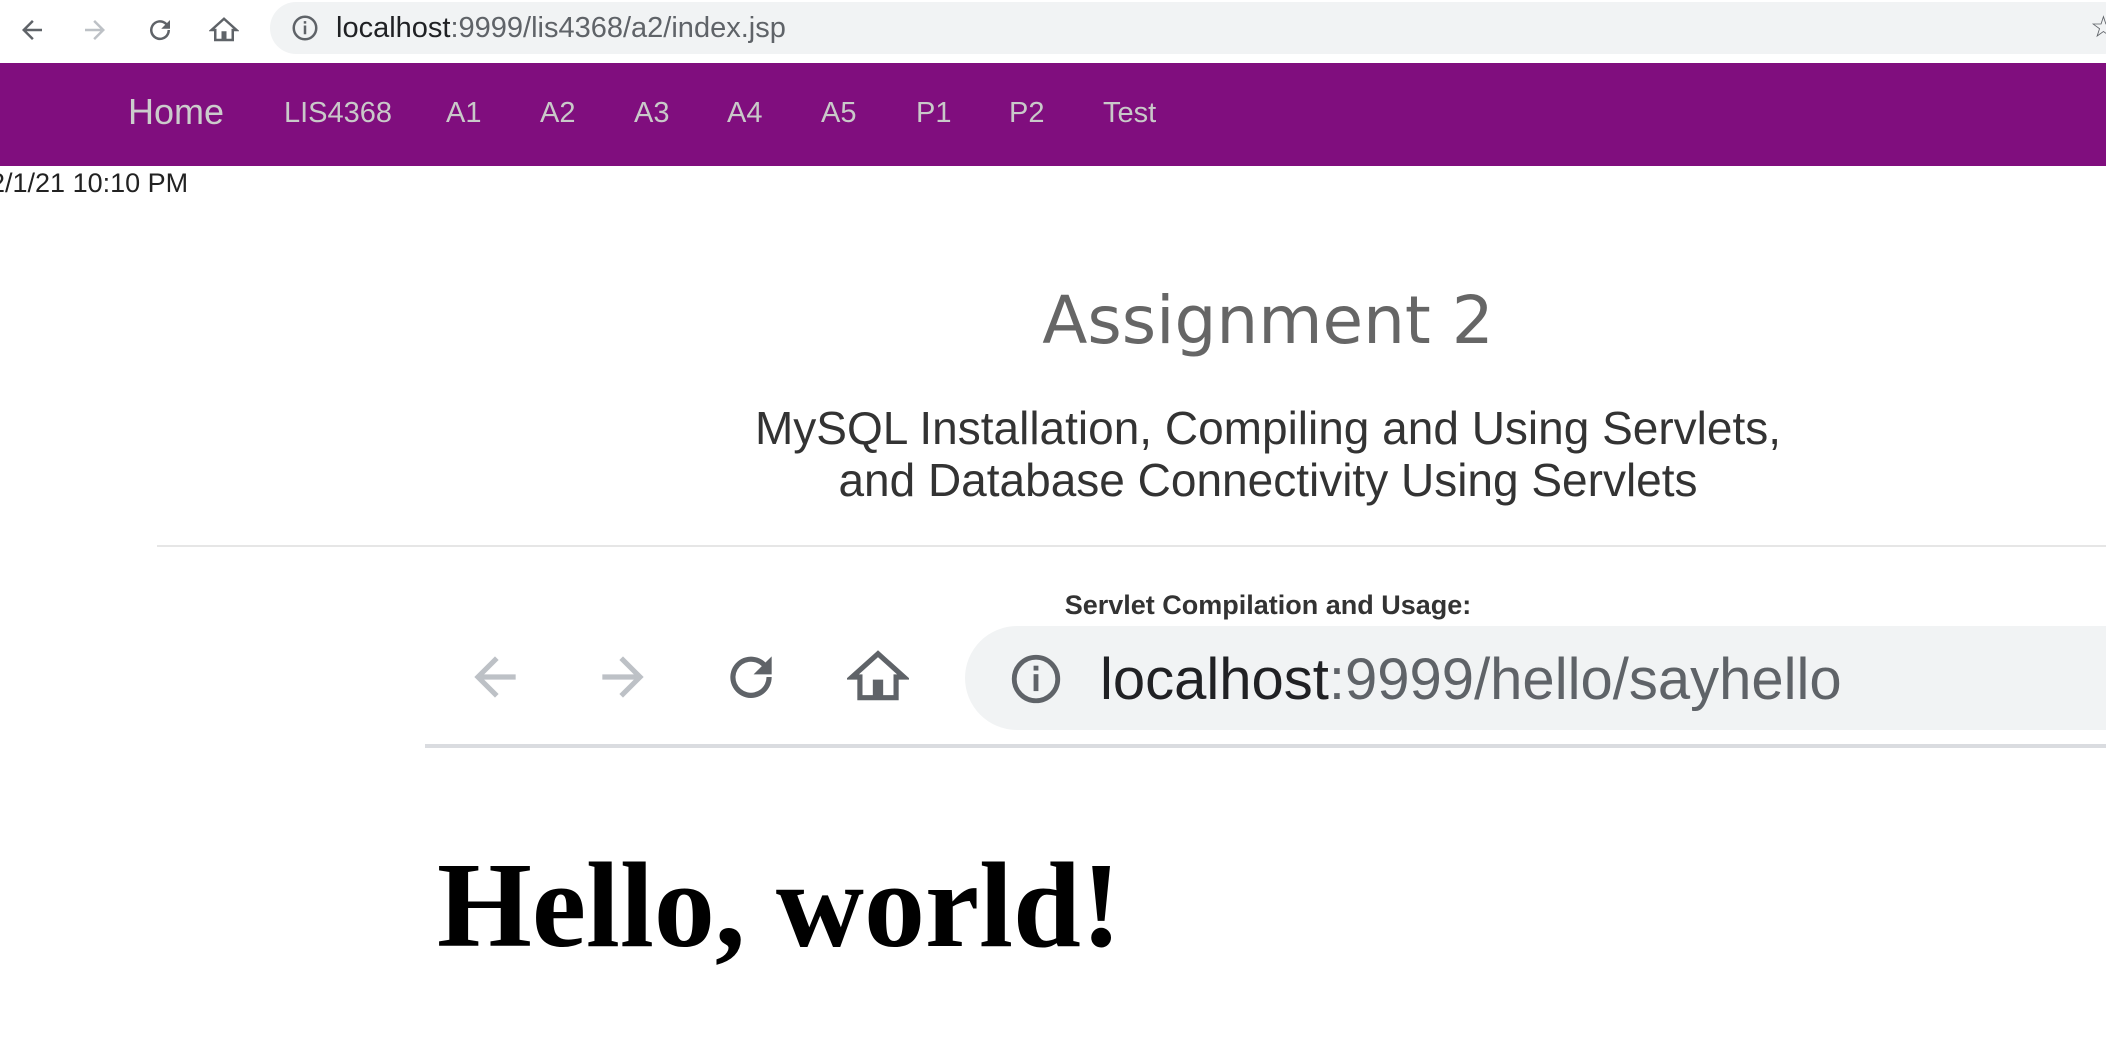  What do you see at coordinates (744, 113) in the screenshot?
I see `nav-link-a4: A4` at bounding box center [744, 113].